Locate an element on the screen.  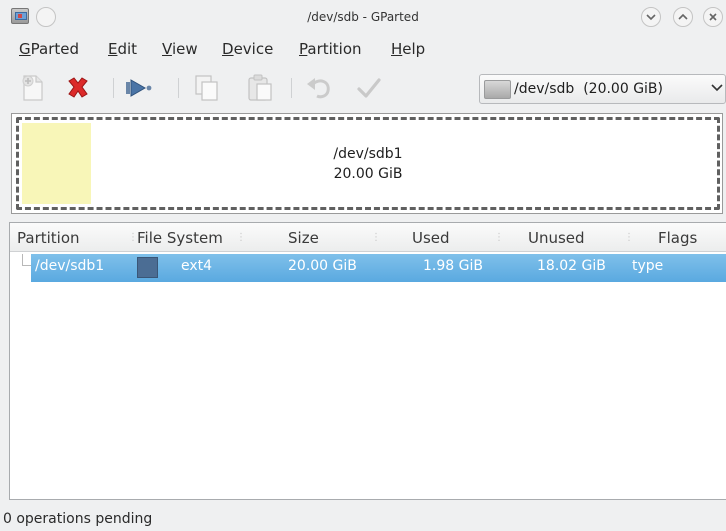
paste-icon is located at coordinates (260, 87).